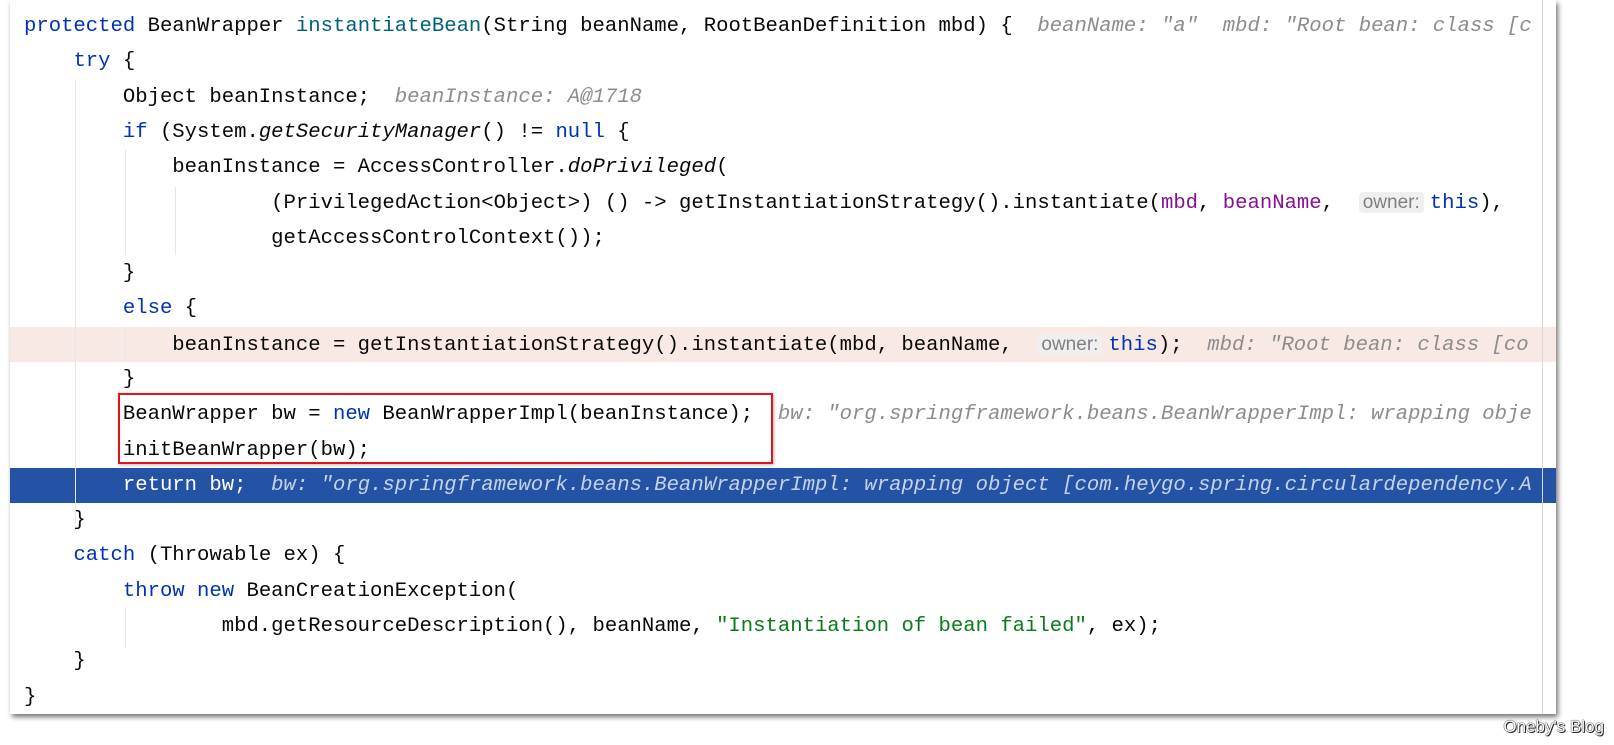 The width and height of the screenshot is (1614, 745). What do you see at coordinates (1123, 627) in the screenshot?
I see `code-text: , ex);` at bounding box center [1123, 627].